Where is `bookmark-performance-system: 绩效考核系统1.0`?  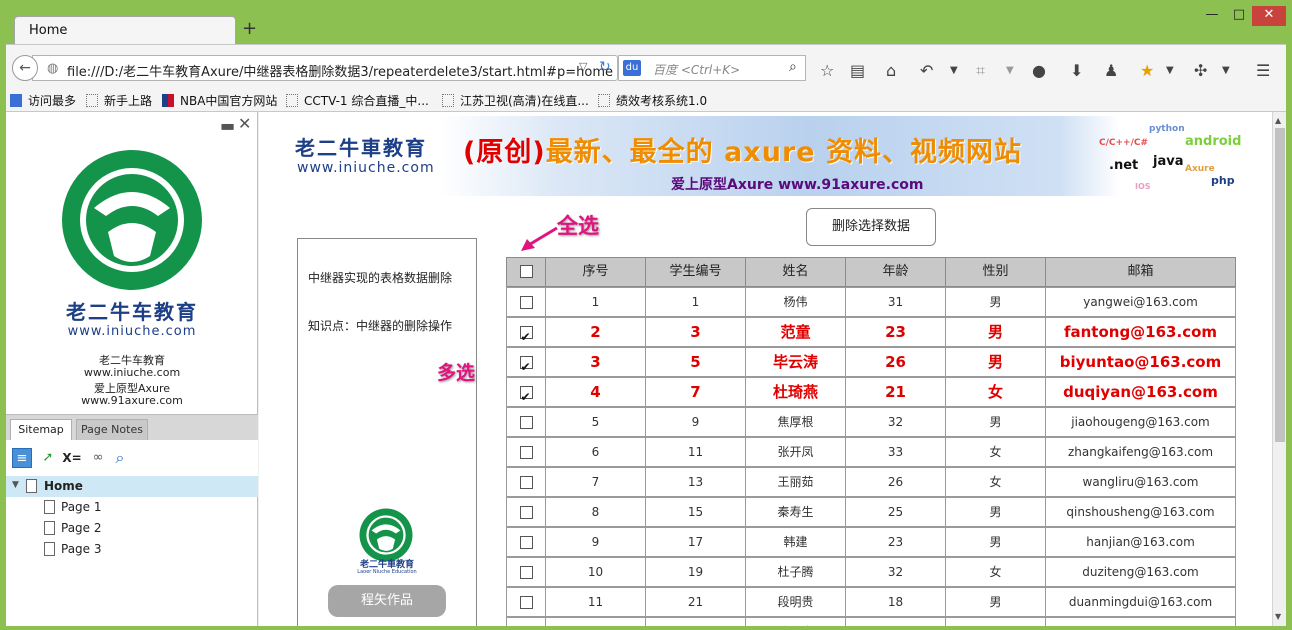 bookmark-performance-system: 绩效考核系统1.0 is located at coordinates (652, 100).